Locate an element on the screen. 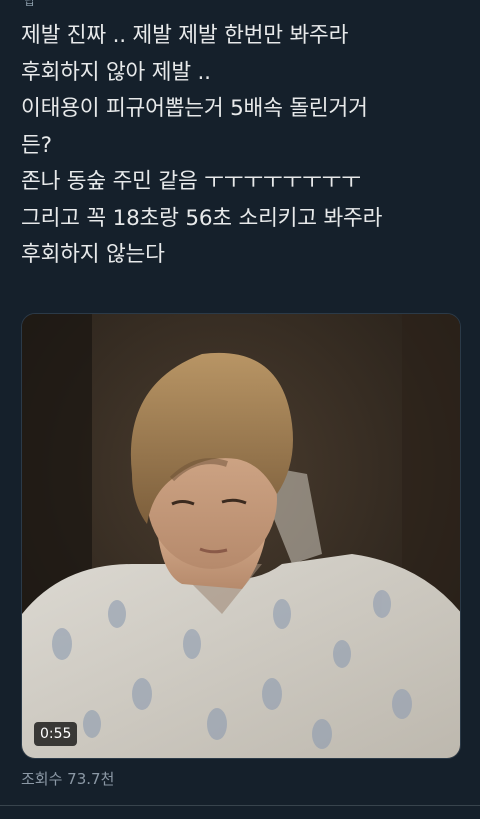 The width and height of the screenshot is (480, 819). tweet-line: 존나 동숲 주민 같음 ㅜㅜㅜㅜㅜㅜㅜㅜ is located at coordinates (191, 181).